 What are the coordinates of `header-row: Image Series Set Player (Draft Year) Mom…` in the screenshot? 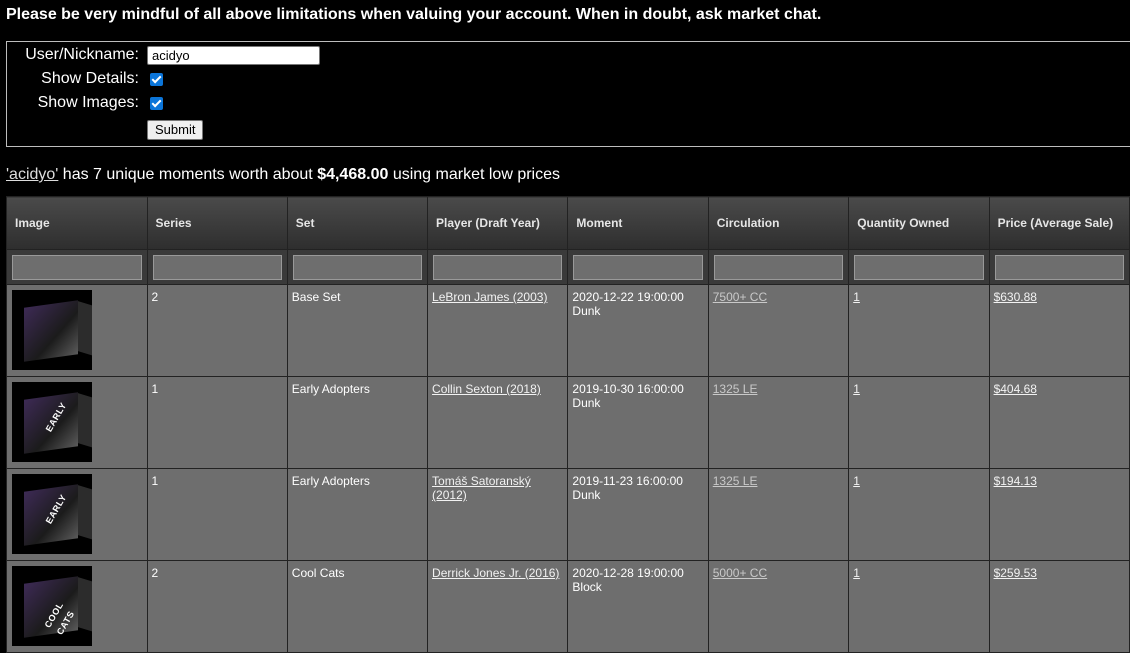 It's located at (568, 223).